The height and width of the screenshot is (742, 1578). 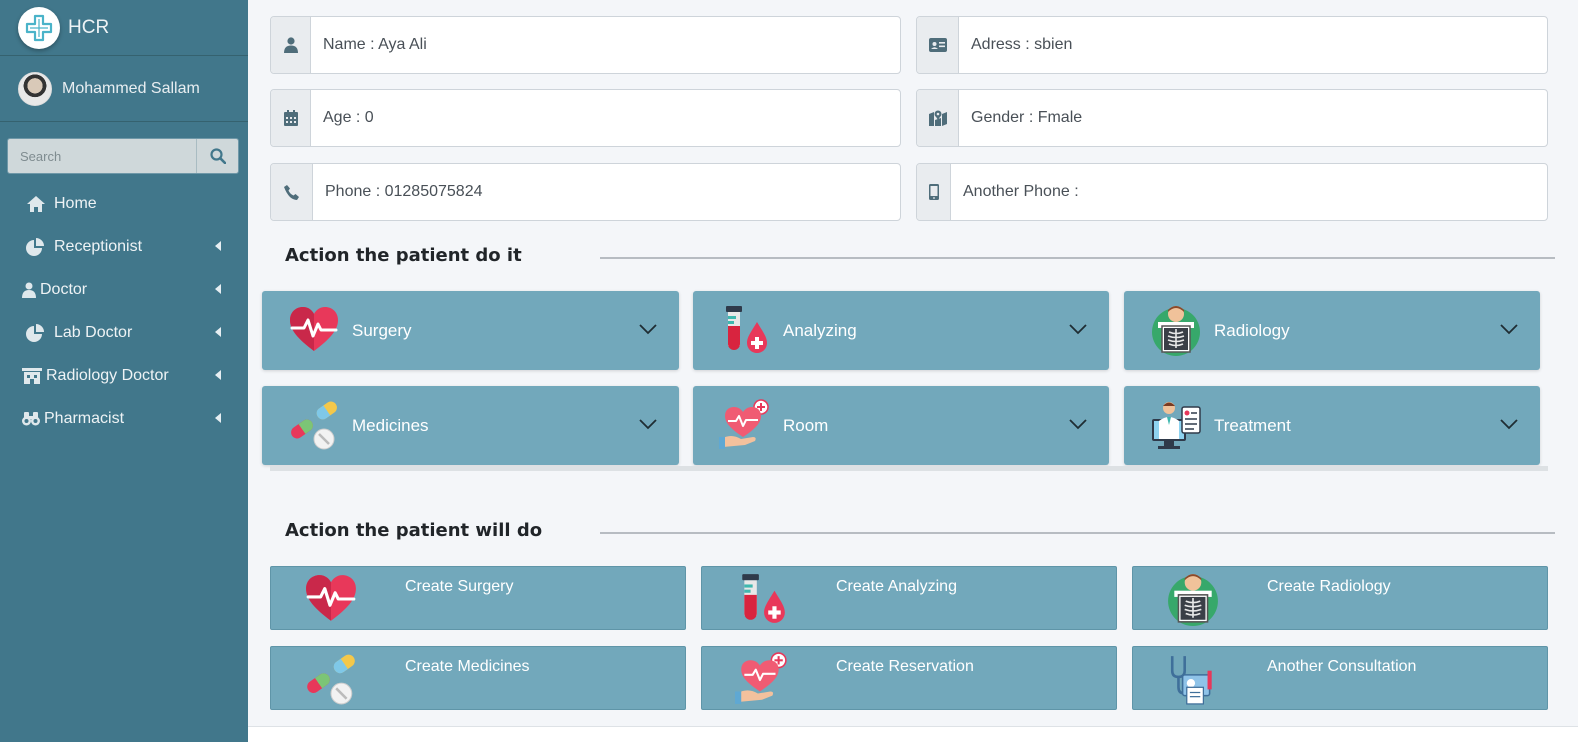 I want to click on card-label: Medicines, so click(x=390, y=425).